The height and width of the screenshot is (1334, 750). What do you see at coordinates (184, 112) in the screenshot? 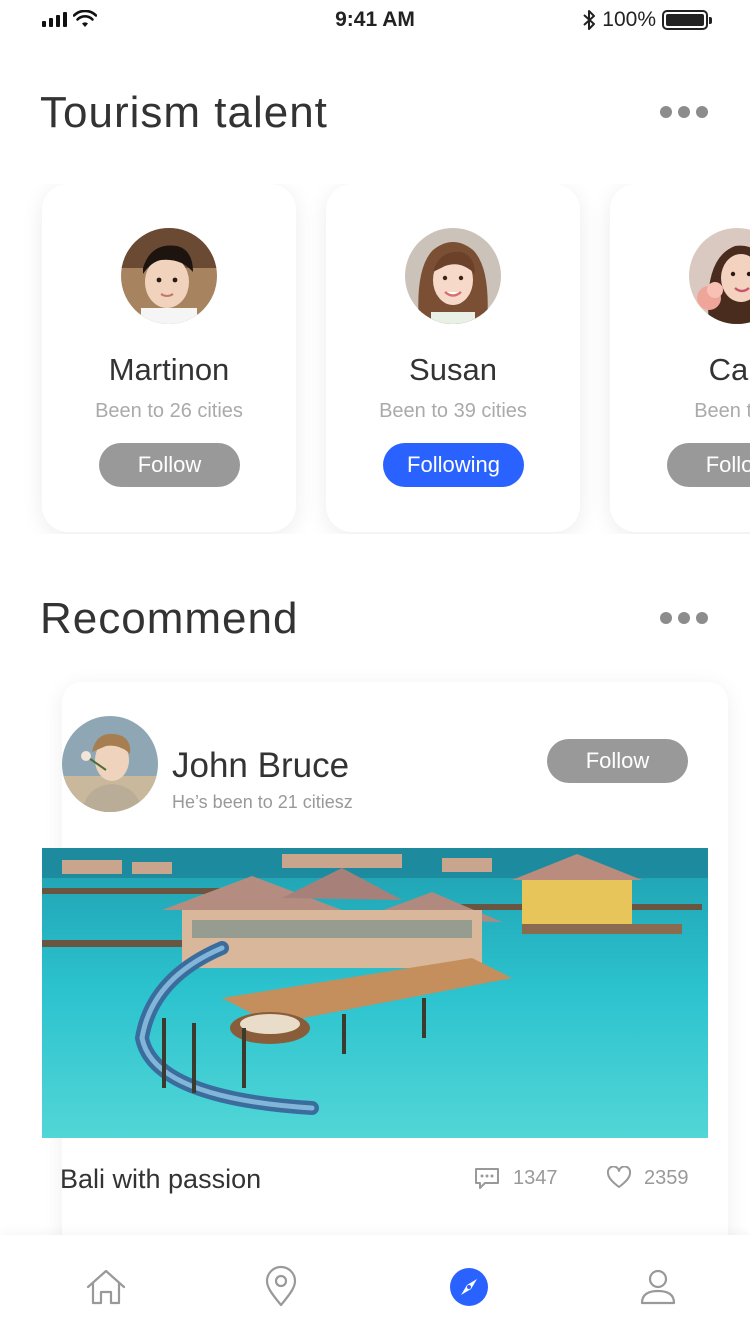
I see `talent-section-title: Tourism talent` at bounding box center [184, 112].